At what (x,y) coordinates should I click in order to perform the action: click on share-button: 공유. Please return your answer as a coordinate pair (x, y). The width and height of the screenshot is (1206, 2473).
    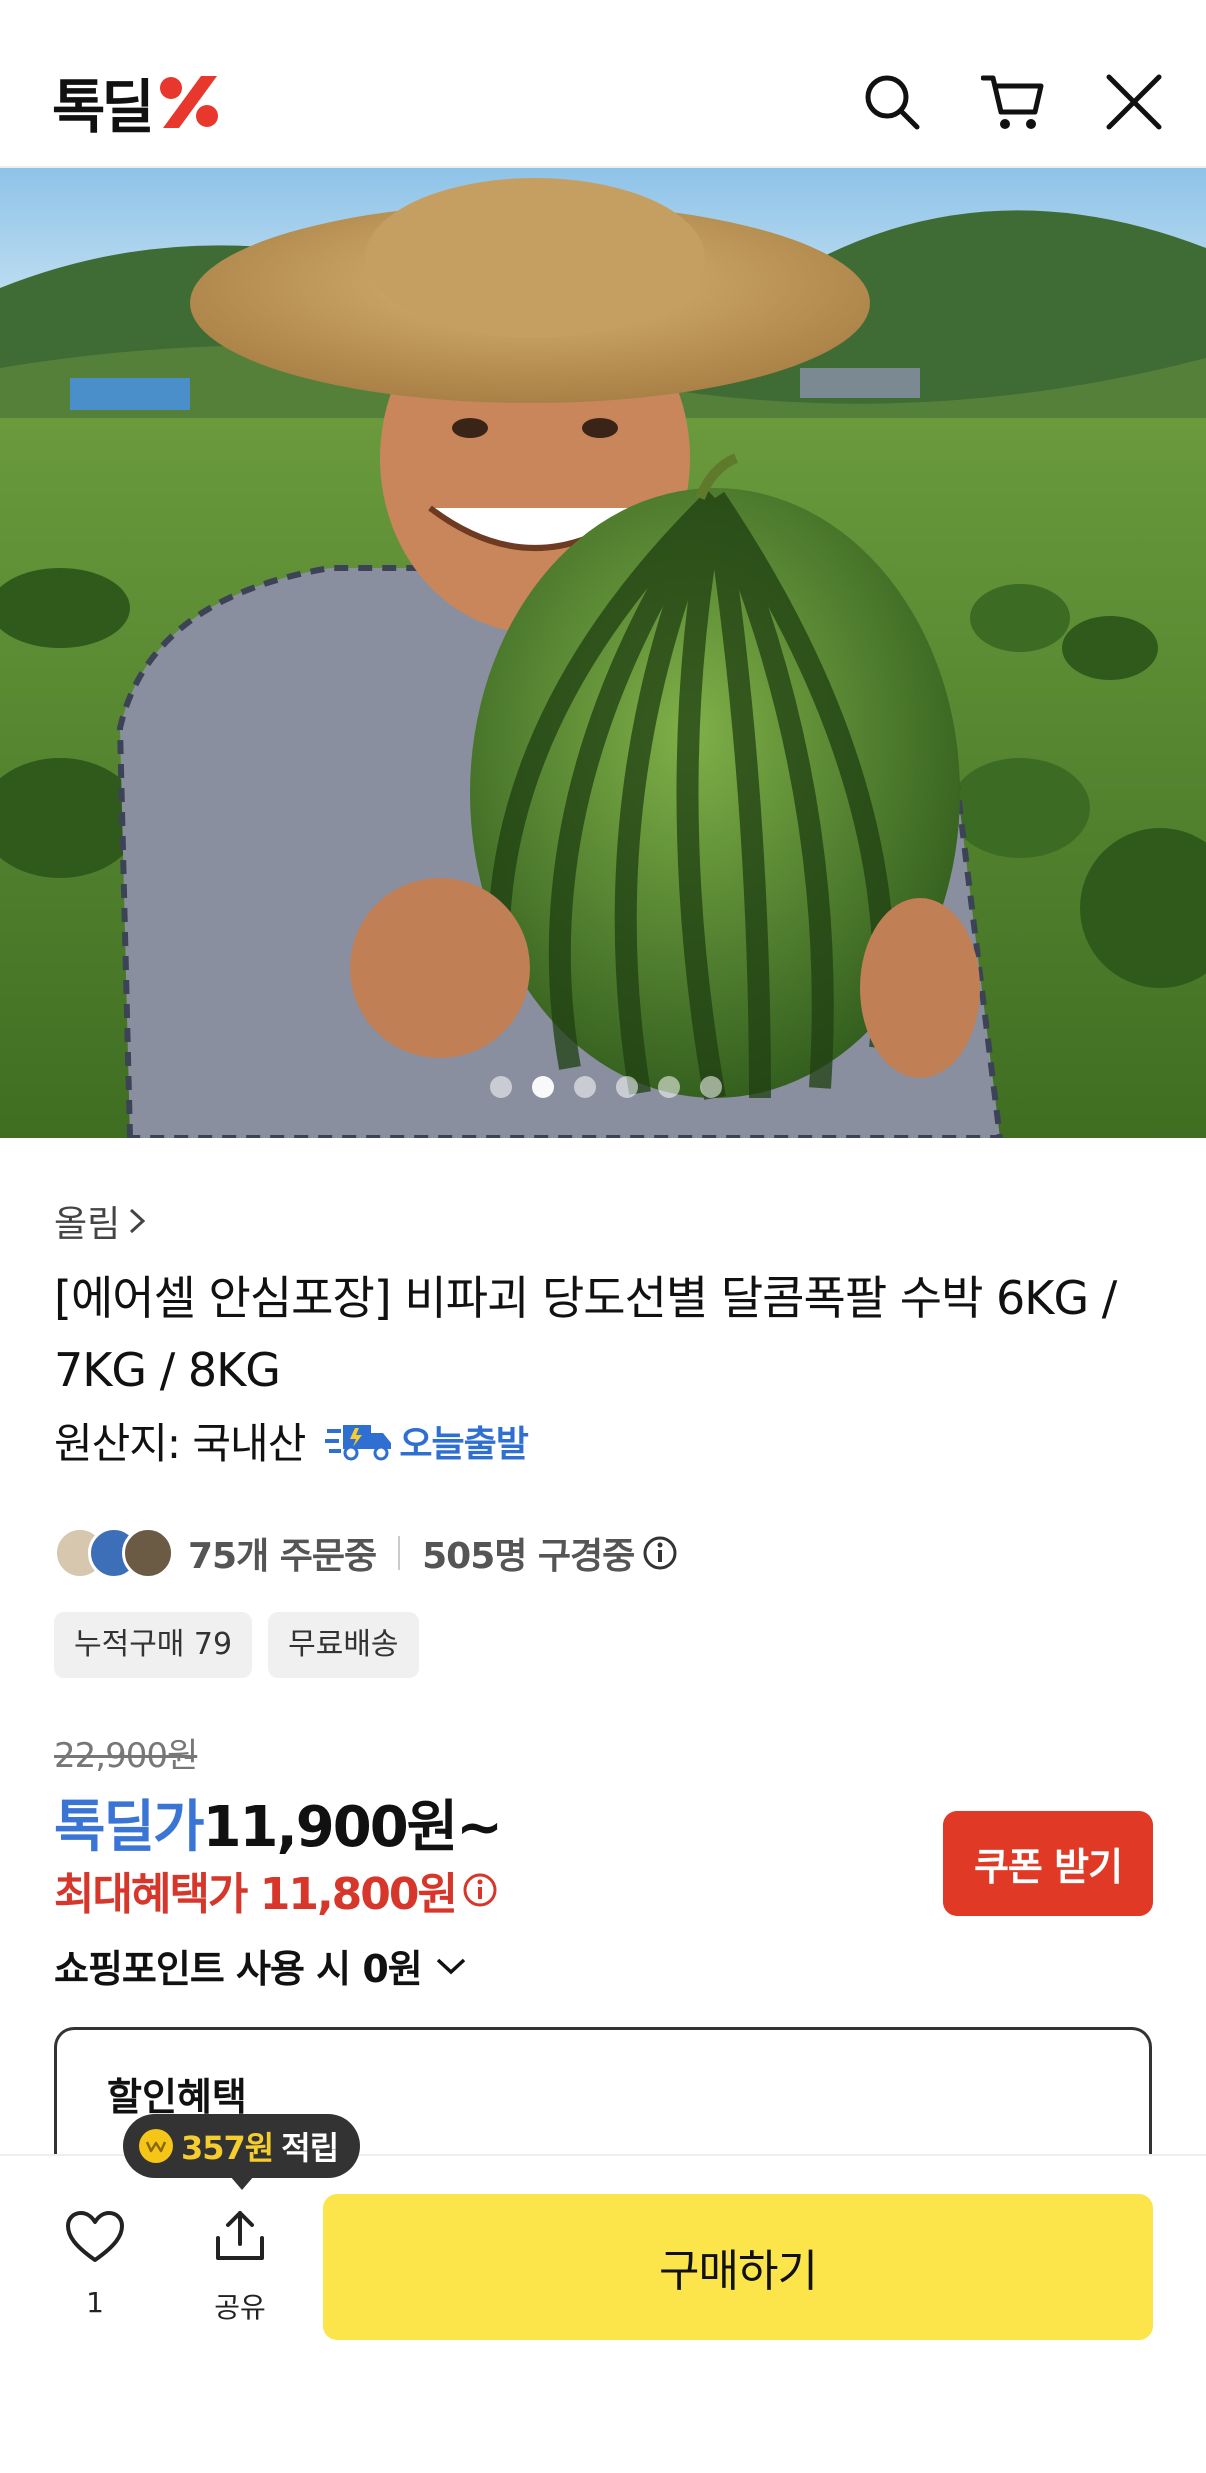
    Looking at the image, I should click on (240, 2267).